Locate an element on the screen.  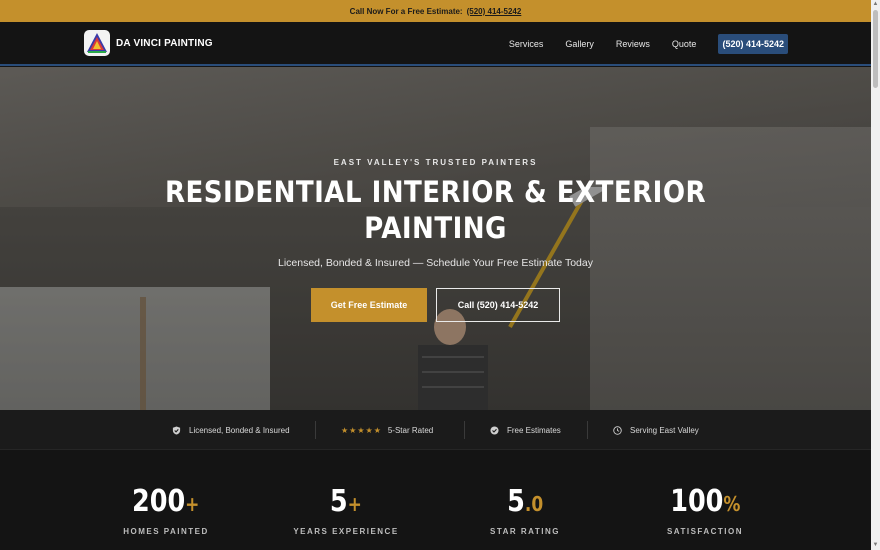
scrollbar-thumb is located at coordinates (875, 49).